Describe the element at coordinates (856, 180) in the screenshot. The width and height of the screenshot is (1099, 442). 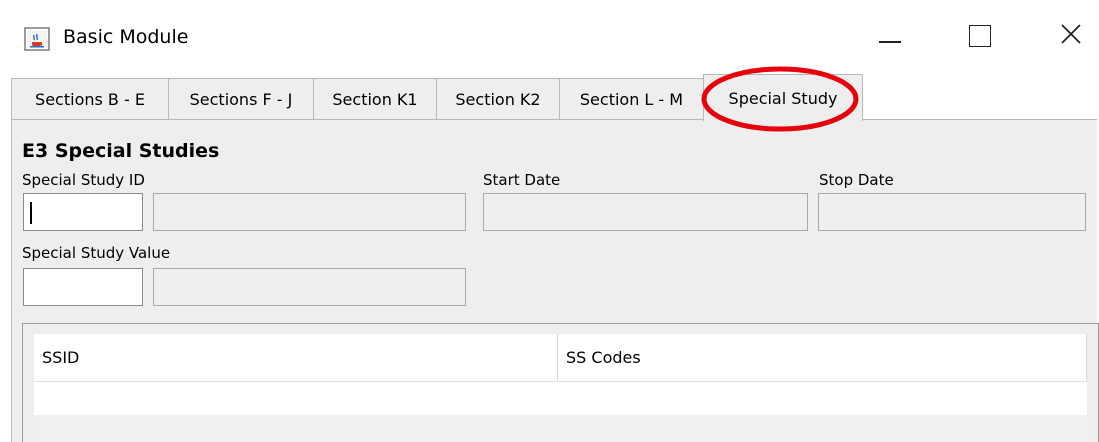
I see `stop-date-label: Stop Date` at that location.